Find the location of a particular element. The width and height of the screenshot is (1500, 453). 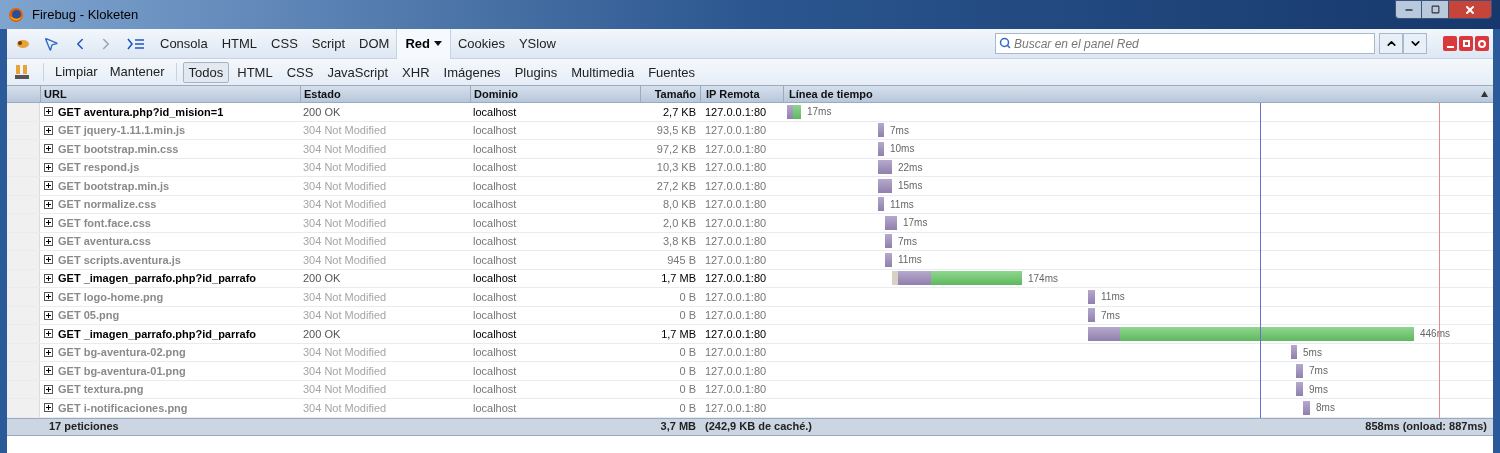

column-header: Tamaño is located at coordinates (670, 94).